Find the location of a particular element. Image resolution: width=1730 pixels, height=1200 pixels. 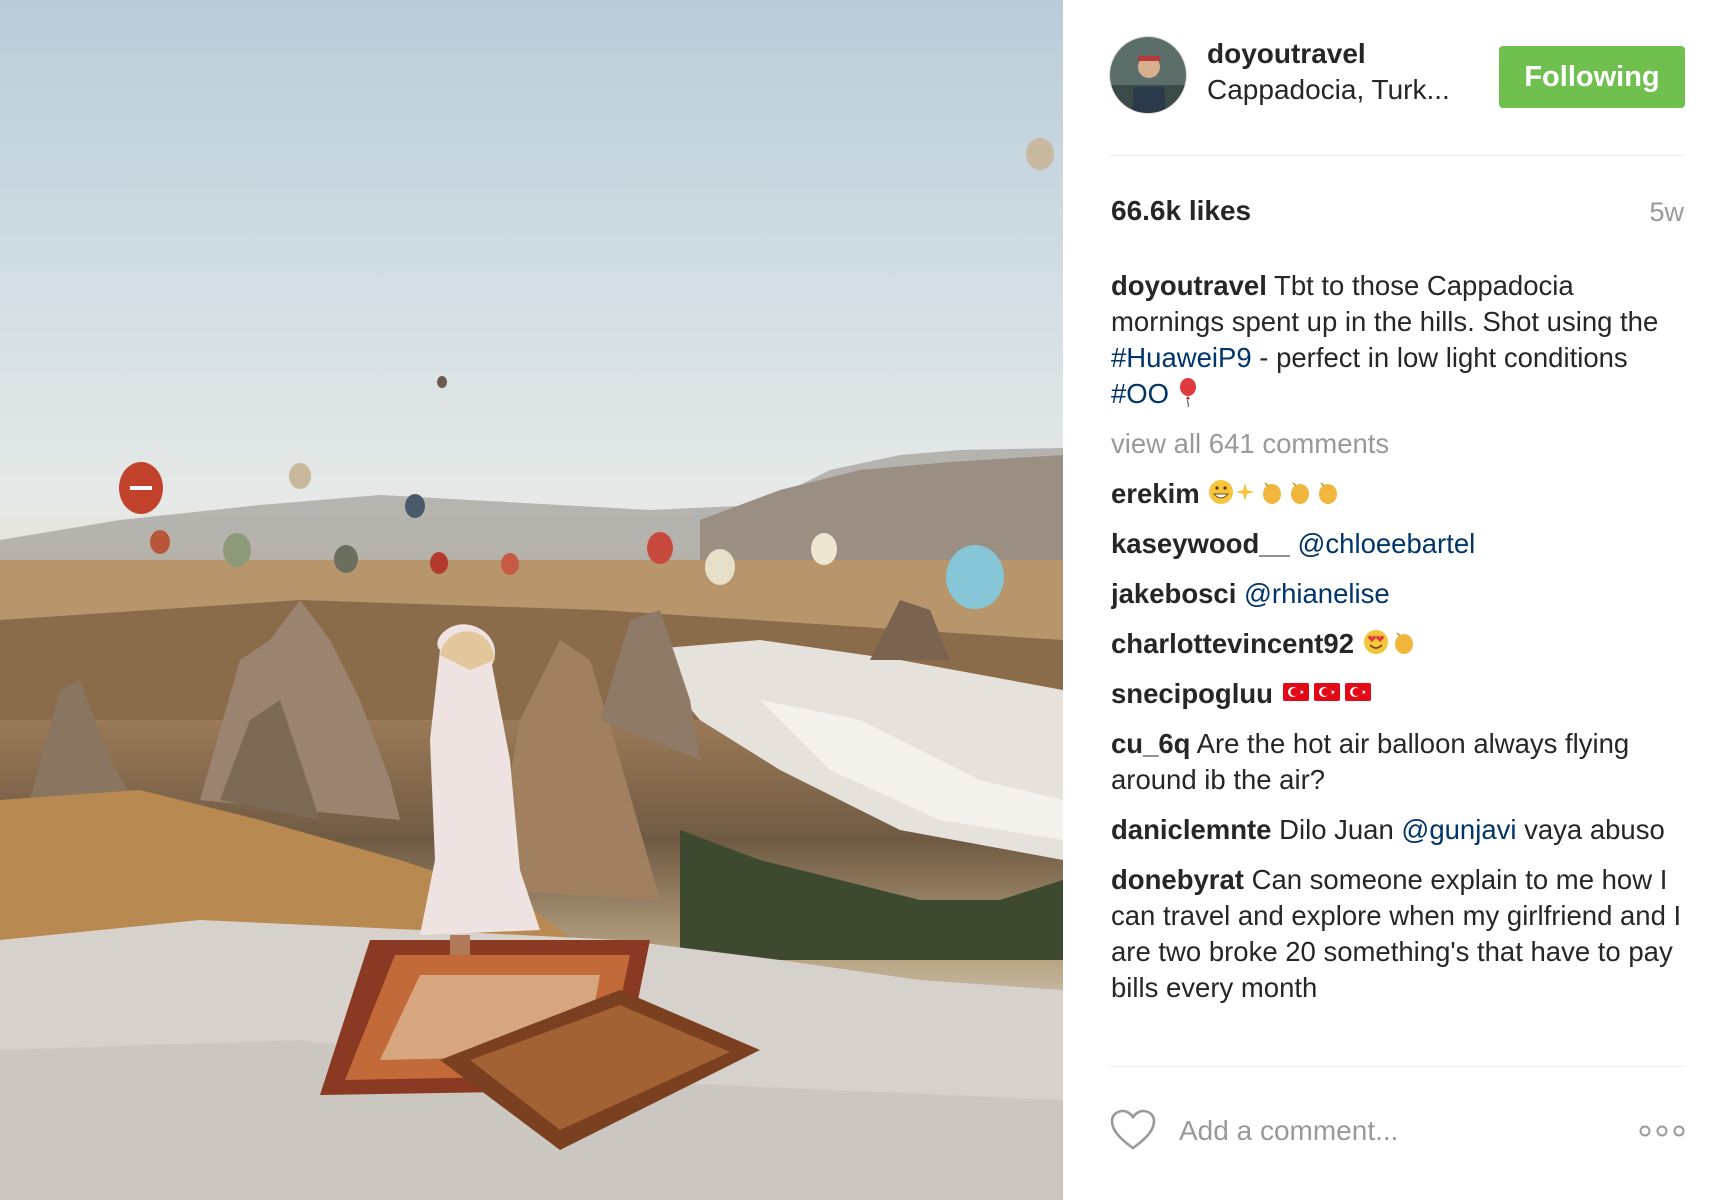

caption-text-2: - perfect in low light conditions is located at coordinates (1443, 357).